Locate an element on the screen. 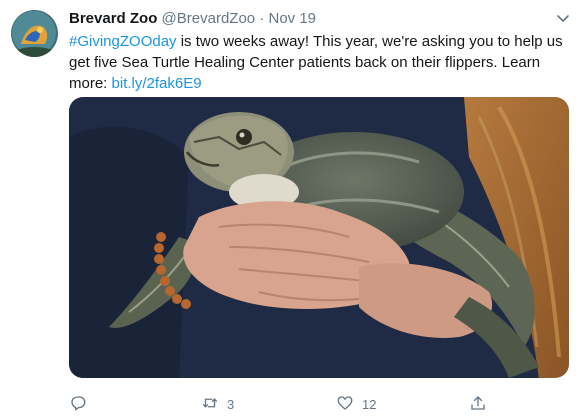 Image resolution: width=581 pixels, height=420 pixels. reply-icon is located at coordinates (78, 404).